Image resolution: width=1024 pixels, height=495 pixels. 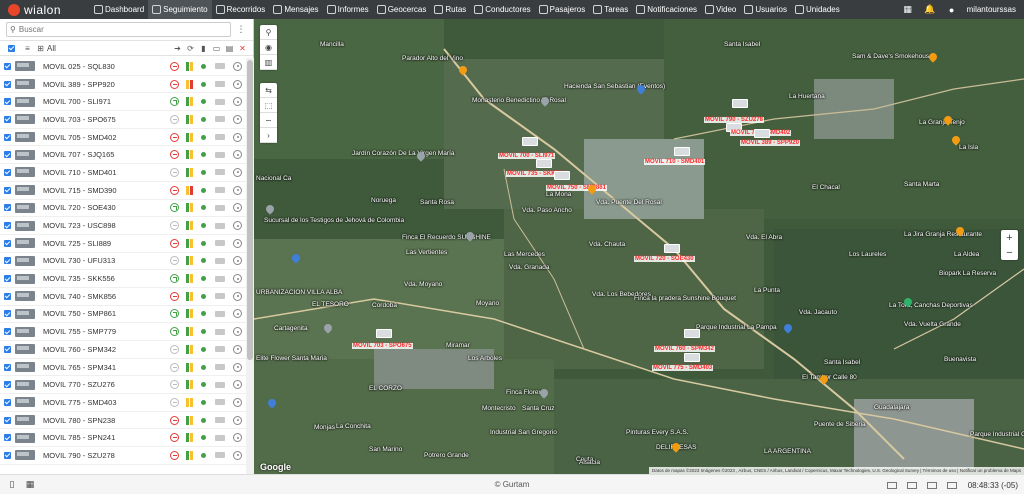 I want to click on unit-row: MOVIL 703 - SPO675, so click(x=123, y=120).